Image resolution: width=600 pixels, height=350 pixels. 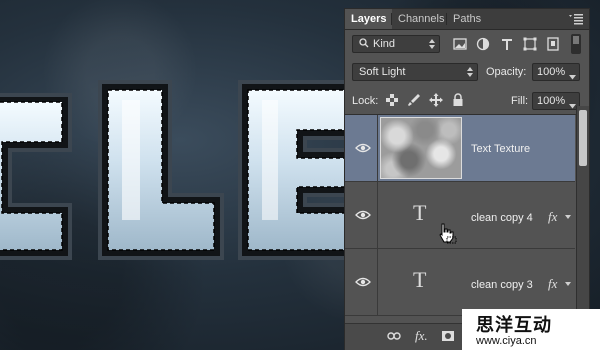 I want to click on filter-kind-dropdown: Kind, so click(x=396, y=44).